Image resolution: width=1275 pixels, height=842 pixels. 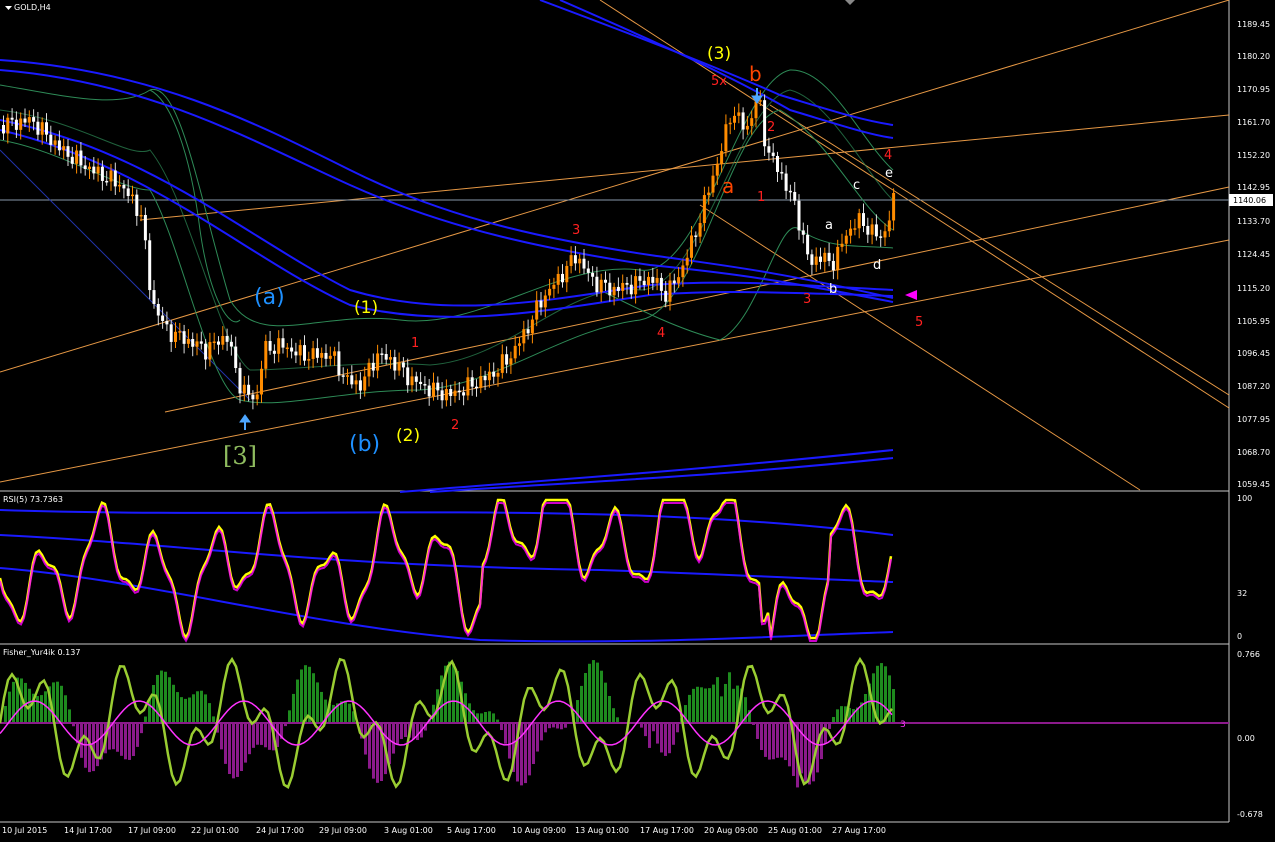 What do you see at coordinates (919, 322) in the screenshot?
I see `wave-label-sub-5: 5` at bounding box center [919, 322].